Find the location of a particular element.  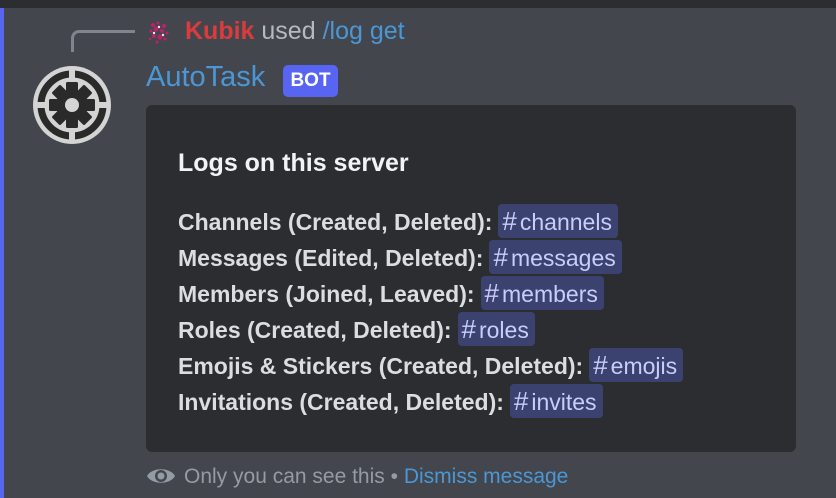

log-row-roles: Roles (Created, Deleted): # roles is located at coordinates (356, 330).